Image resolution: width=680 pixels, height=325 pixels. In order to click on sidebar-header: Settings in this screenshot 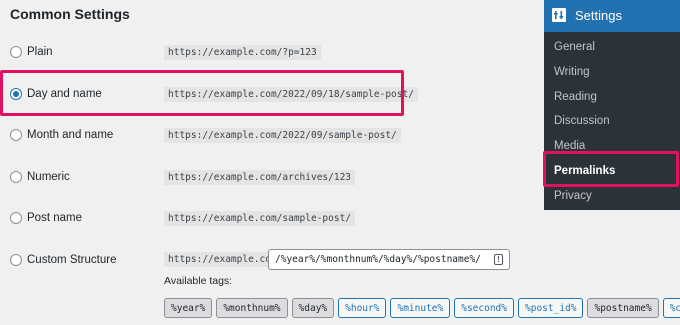, I will do `click(612, 16)`.